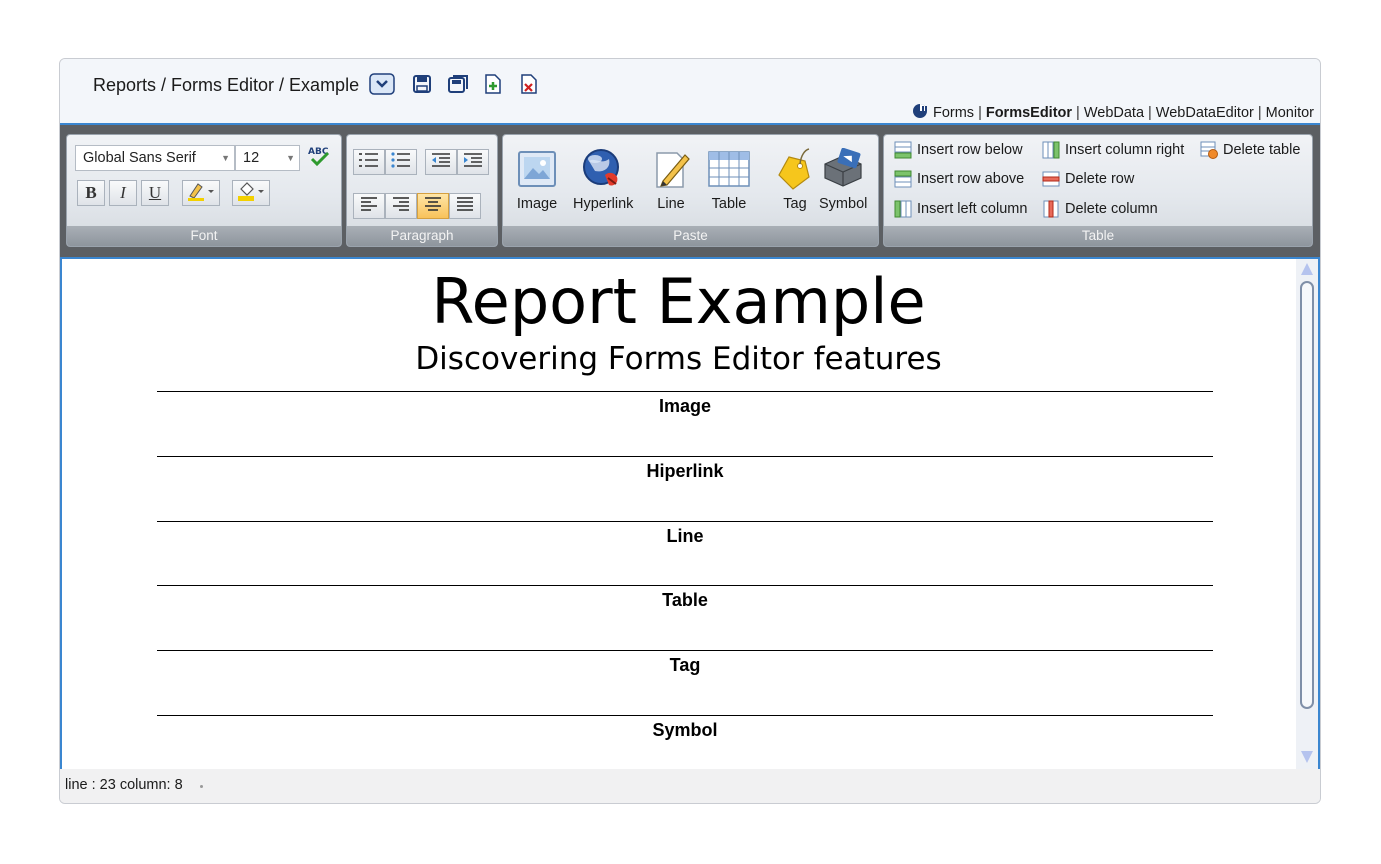 This screenshot has width=1381, height=864. I want to click on nav-link-forms: Forms, so click(953, 113).